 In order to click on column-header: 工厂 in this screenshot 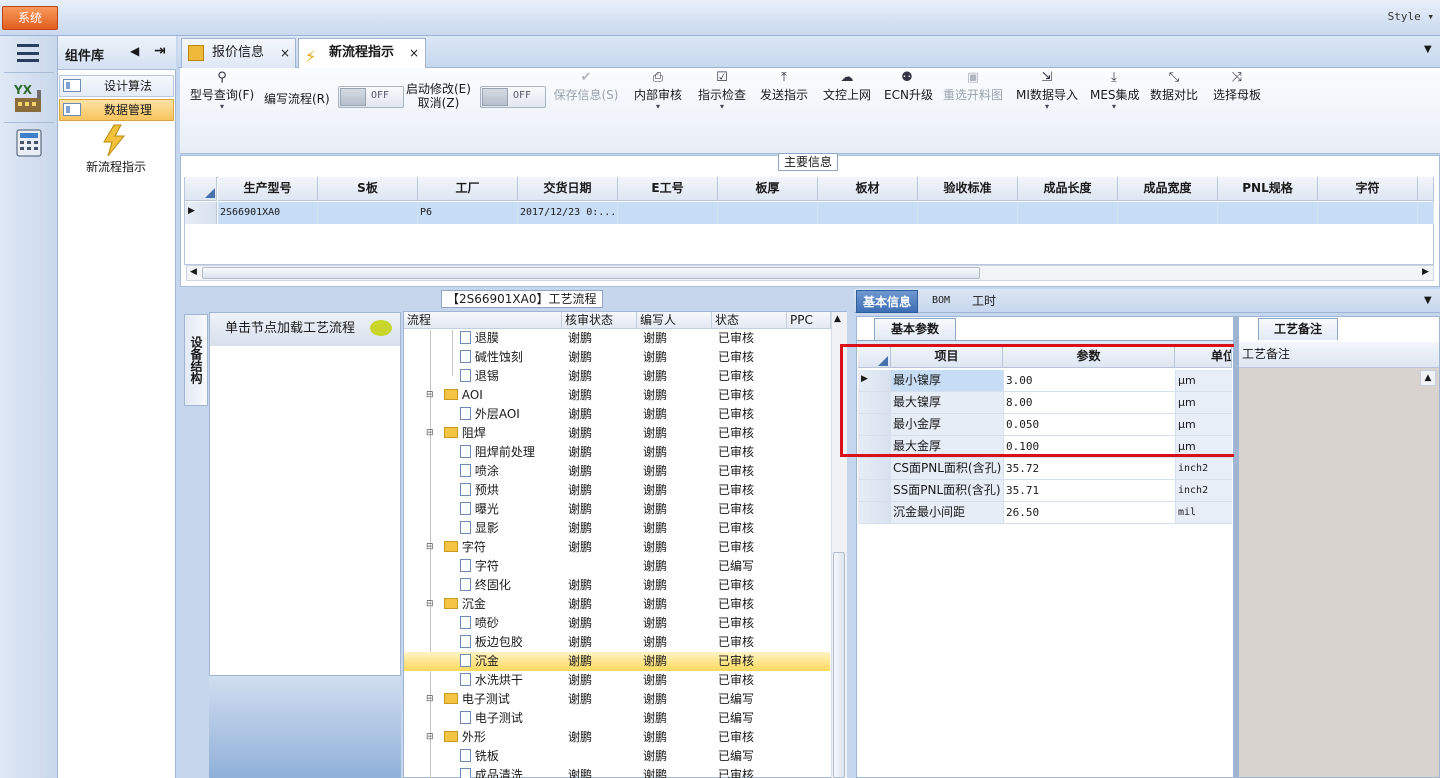, I will do `click(468, 189)`.